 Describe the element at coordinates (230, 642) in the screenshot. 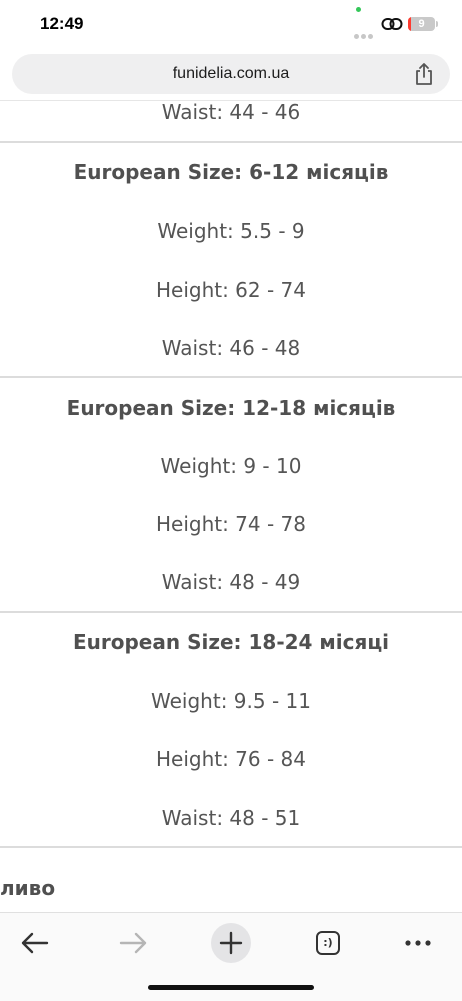

I see `size-section-heading: European Size: 18-24 місяці` at that location.